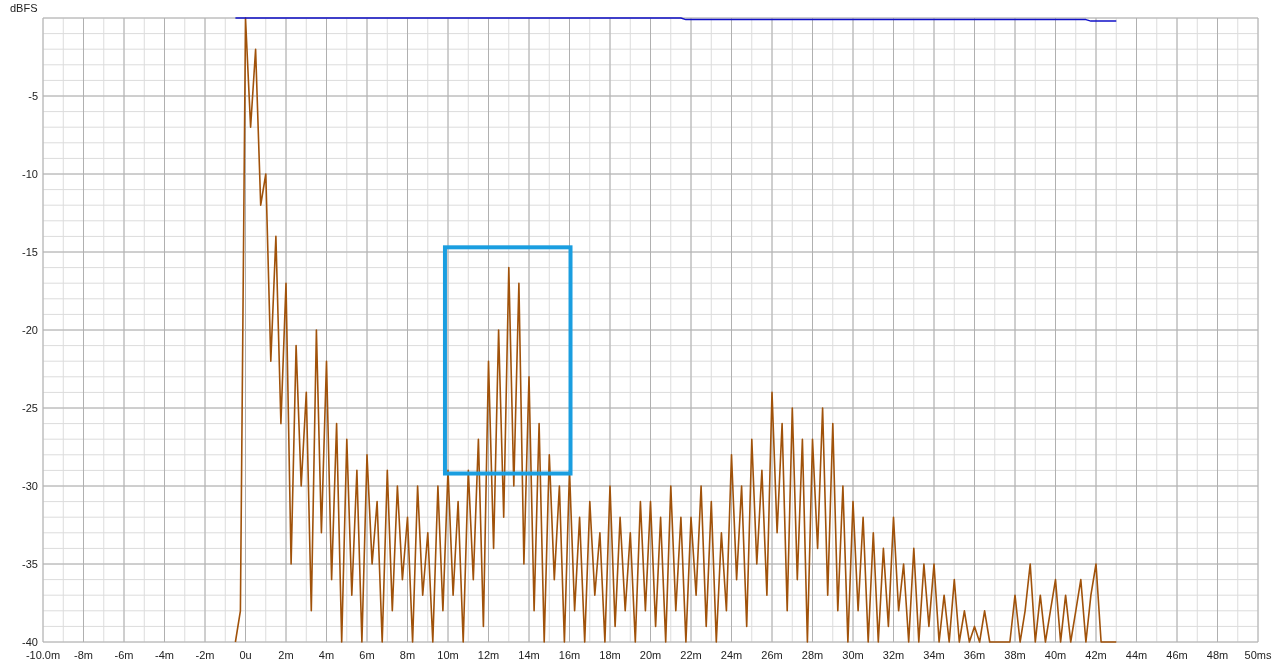 The image size is (1280, 667). Describe the element at coordinates (124, 655) in the screenshot. I see `x-tick-label: -6m` at that location.